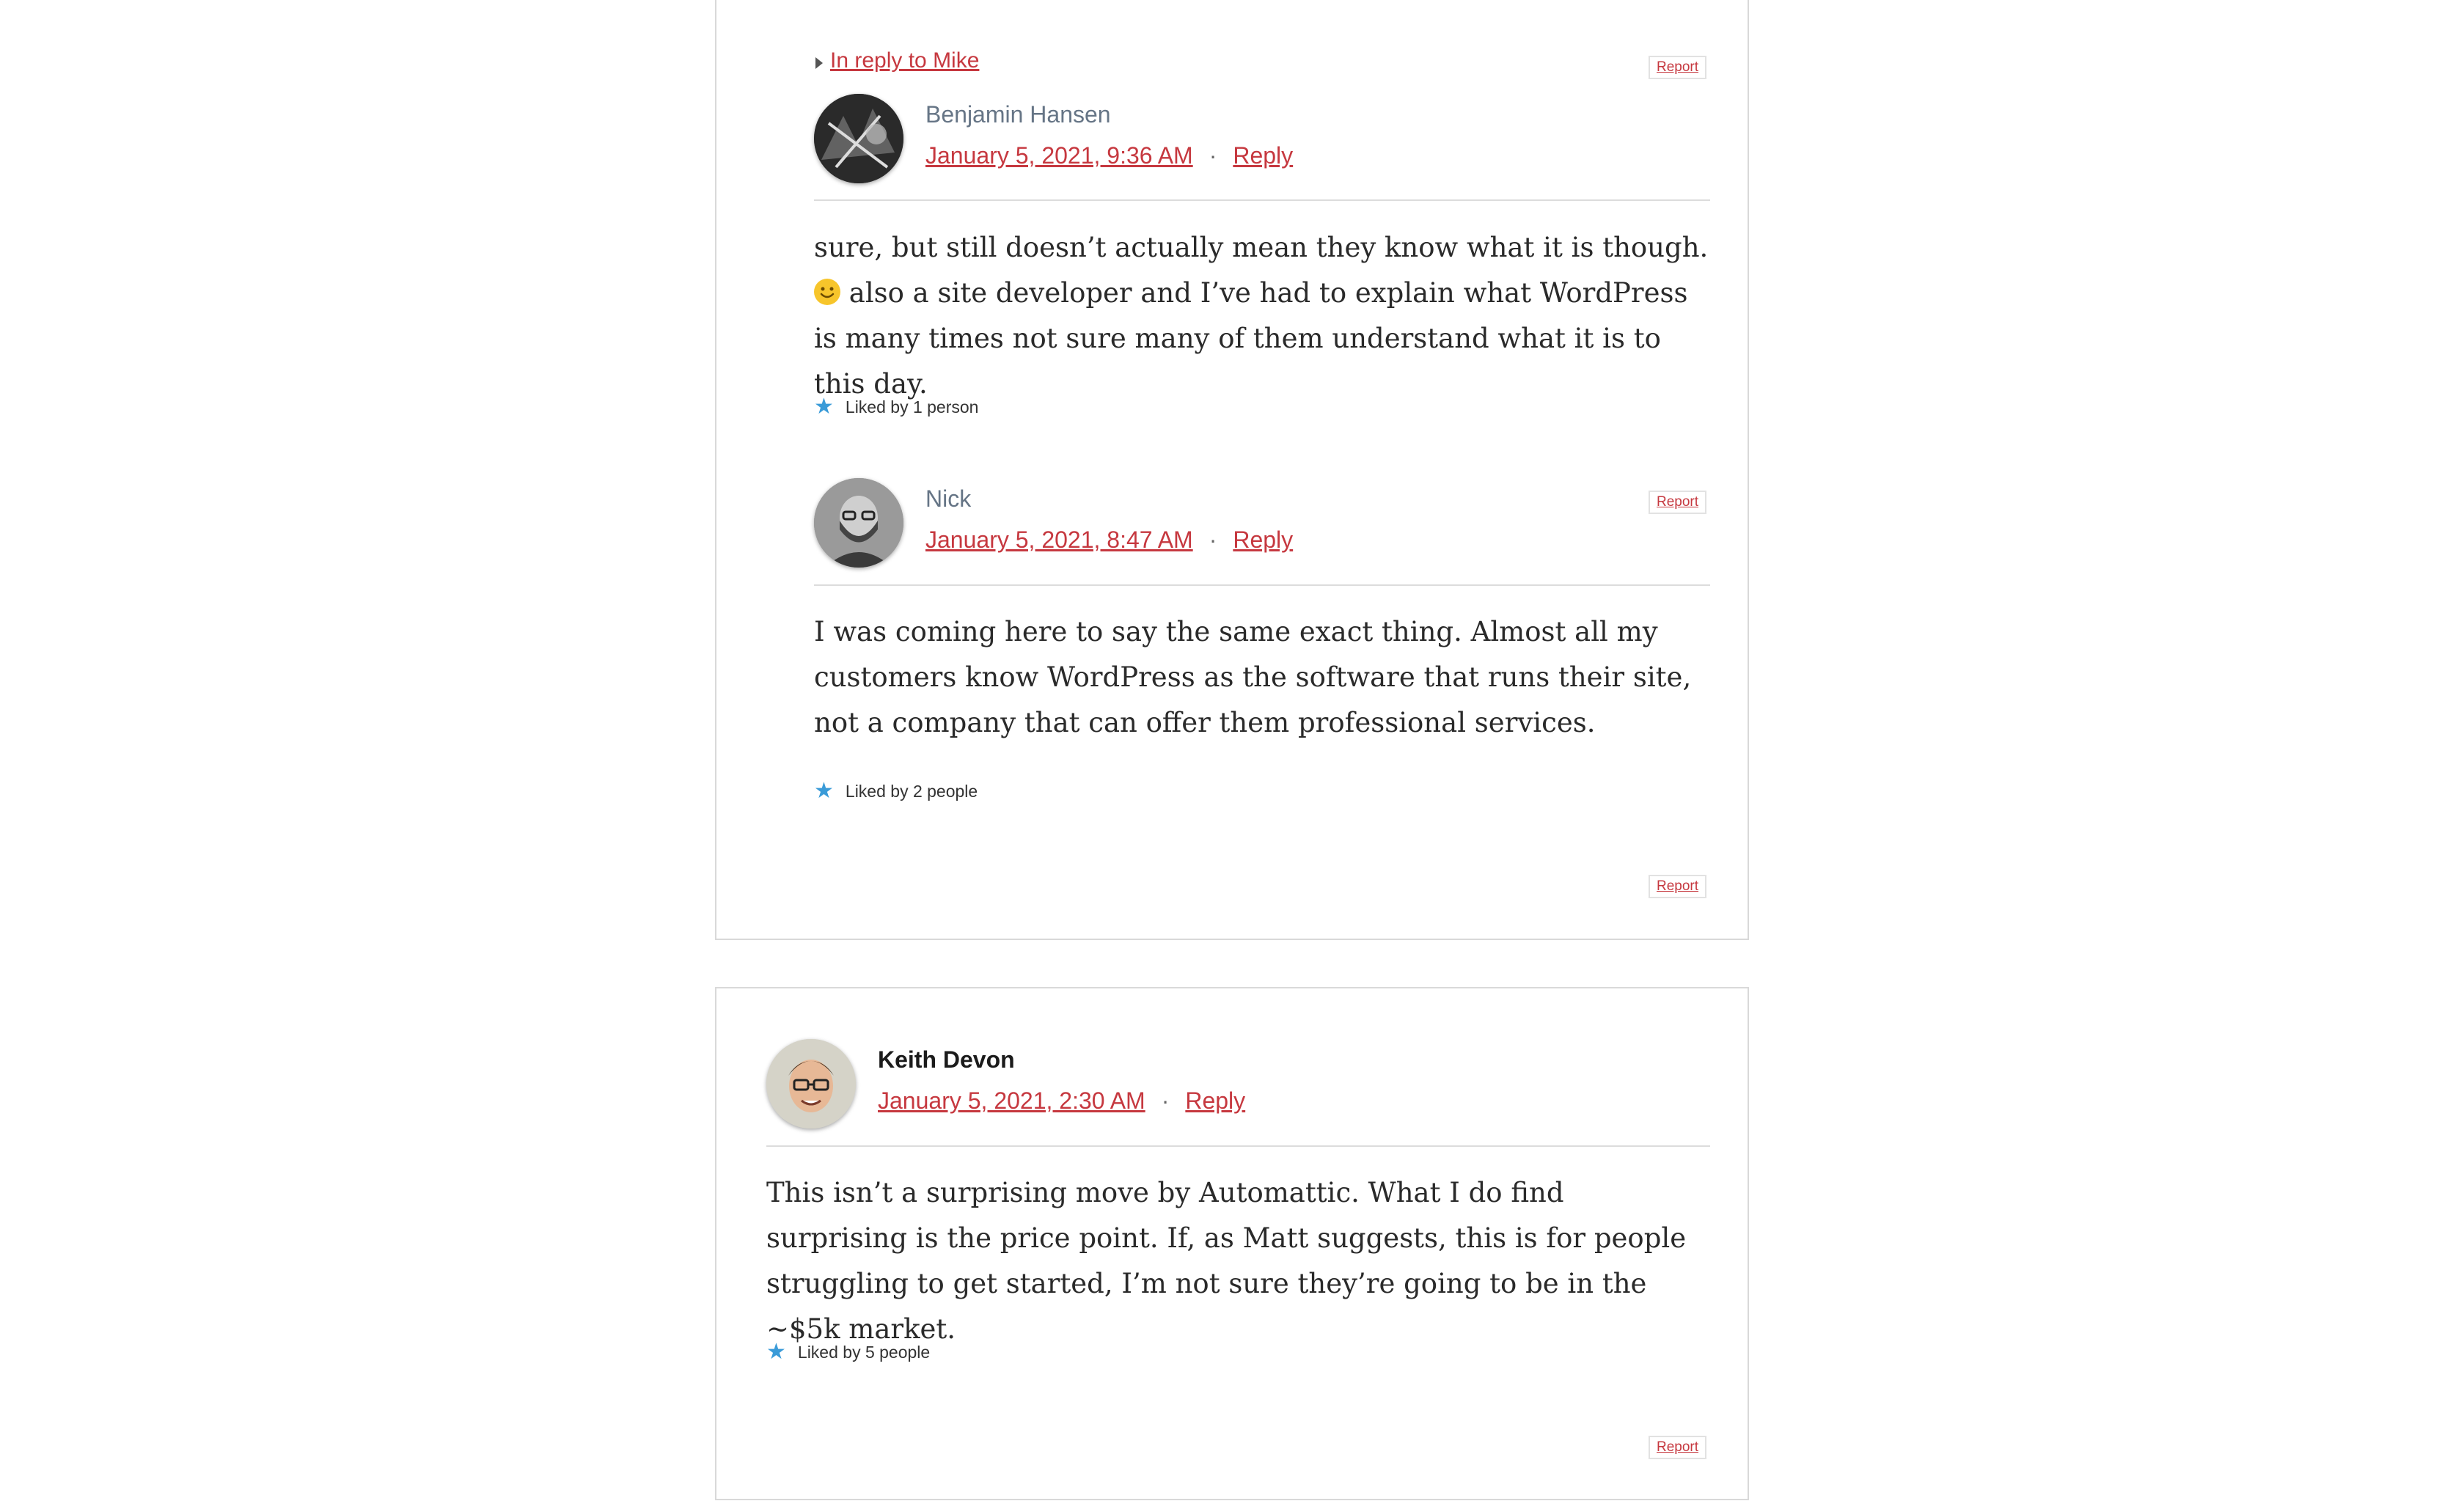 Image resolution: width=2464 pixels, height=1501 pixels. I want to click on comment-meta: January 5, 2021, 8:47 AM · Reply, so click(1109, 540).